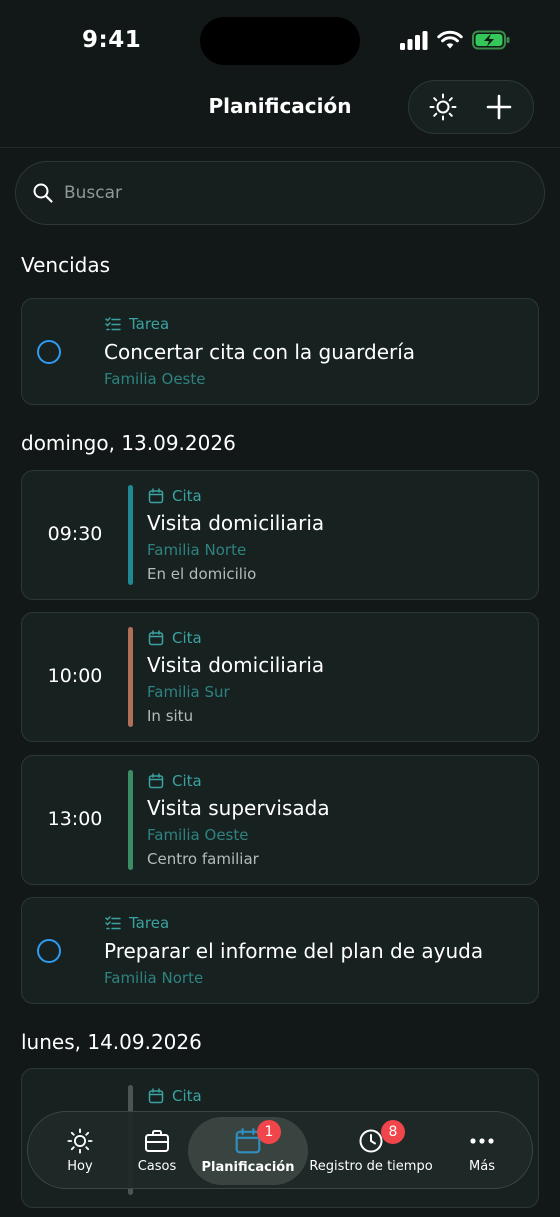 This screenshot has width=560, height=1217. I want to click on status-bar: 9:41, so click(280, 40).